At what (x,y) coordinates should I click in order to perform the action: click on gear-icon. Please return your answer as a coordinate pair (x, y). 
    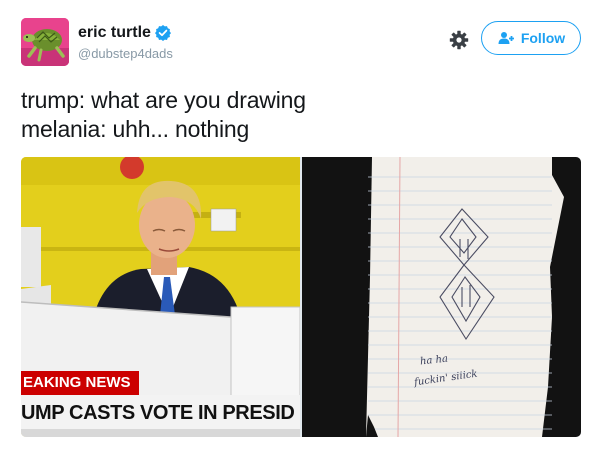
    Looking at the image, I should click on (459, 40).